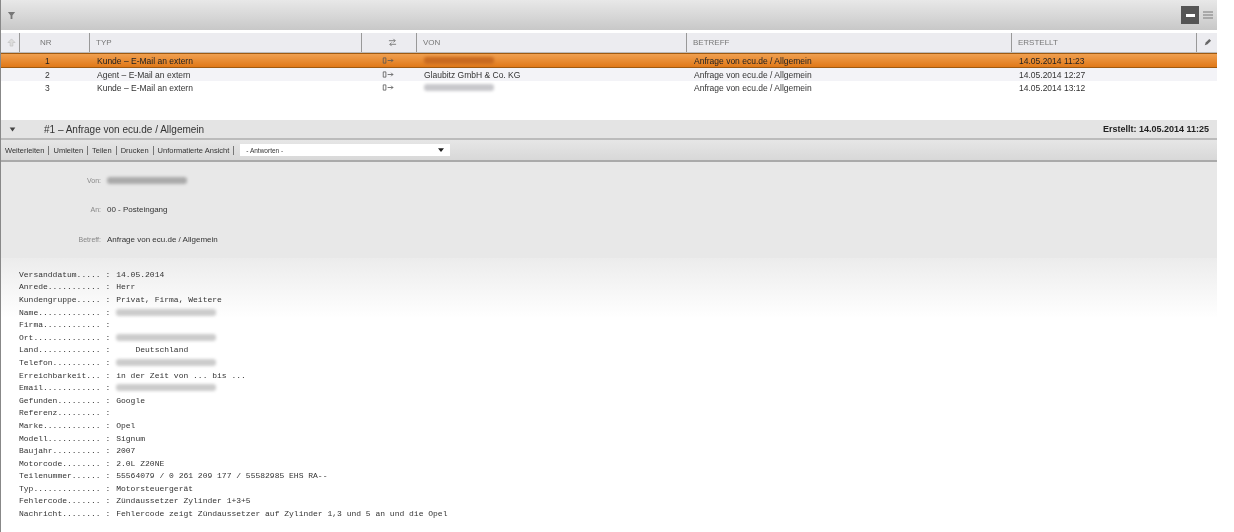 Image resolution: width=1234 pixels, height=532 pixels. Describe the element at coordinates (11, 15) in the screenshot. I see `filter-icon` at that location.